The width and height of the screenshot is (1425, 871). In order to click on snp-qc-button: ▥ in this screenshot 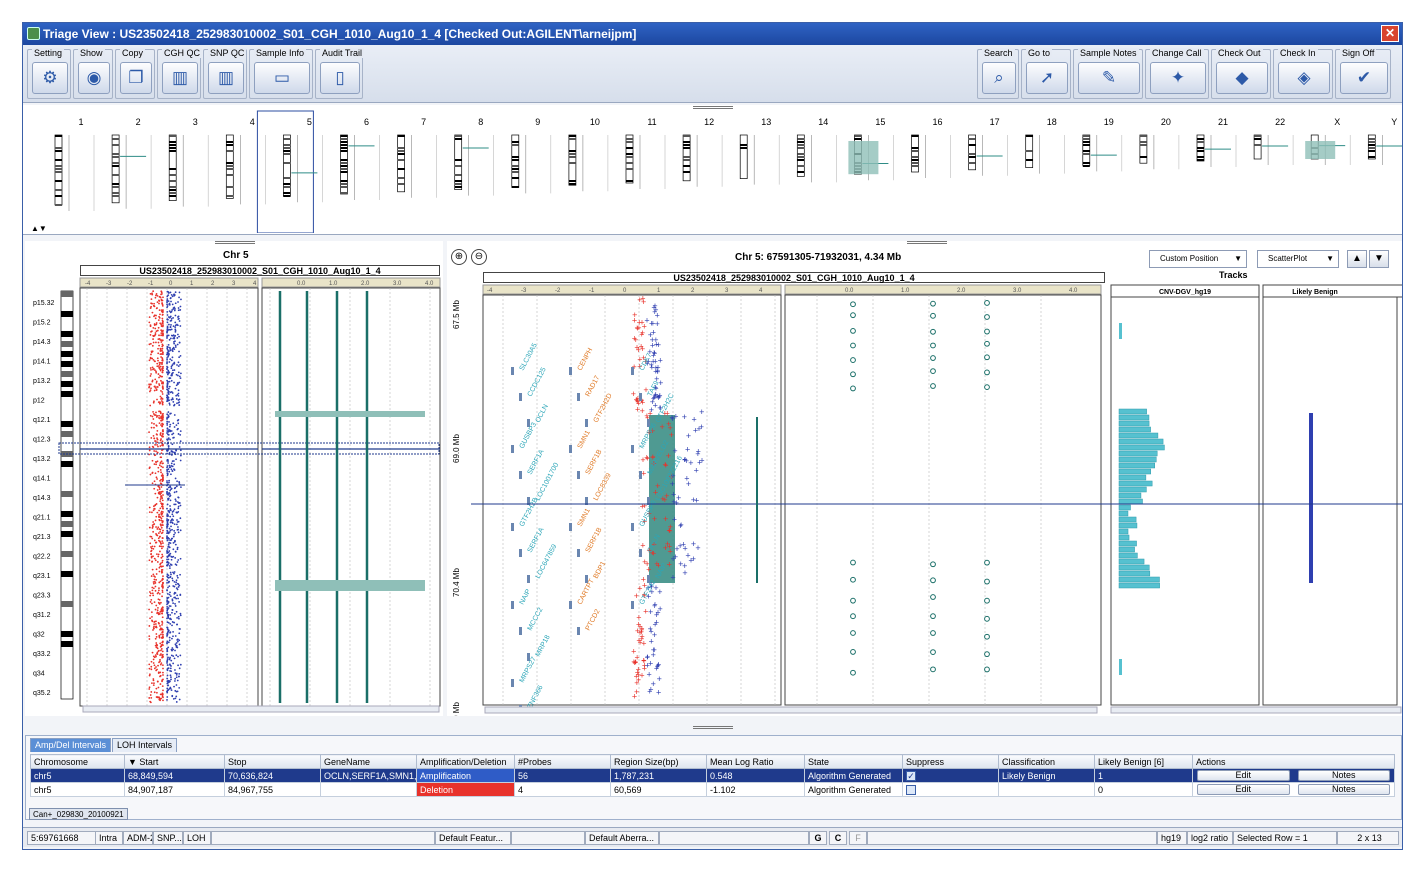, I will do `click(226, 78)`.